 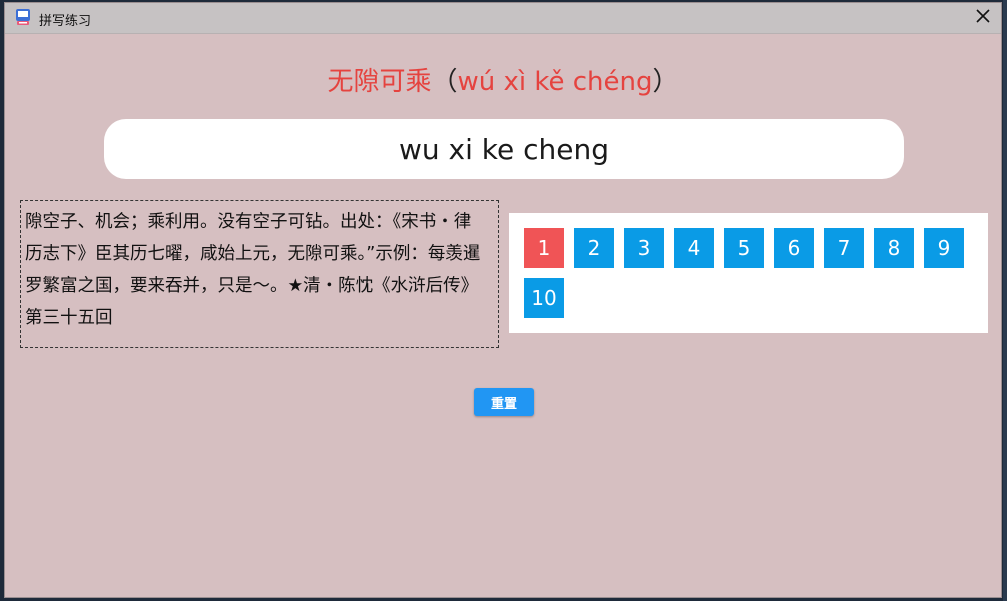 I want to click on paren-close: ）, so click(x=665, y=82).